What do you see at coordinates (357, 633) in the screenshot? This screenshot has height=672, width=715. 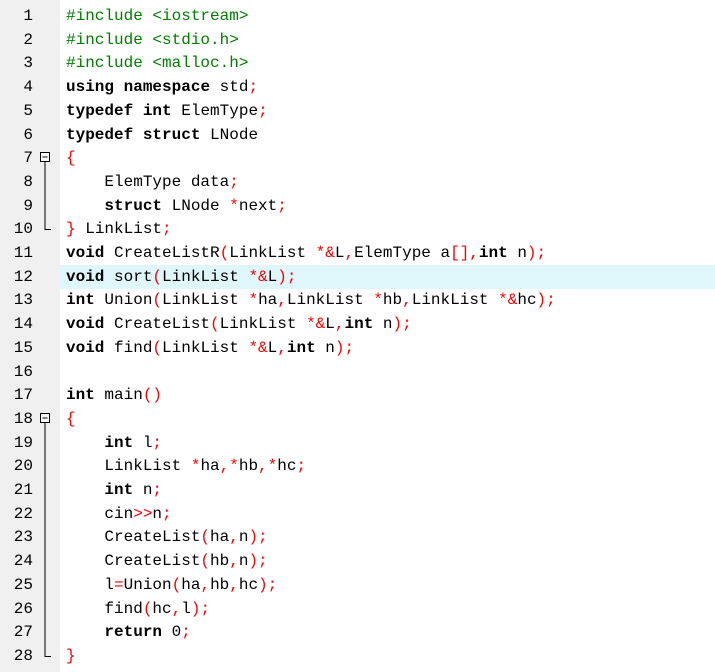 I see `code-line: 27 return 0;` at bounding box center [357, 633].